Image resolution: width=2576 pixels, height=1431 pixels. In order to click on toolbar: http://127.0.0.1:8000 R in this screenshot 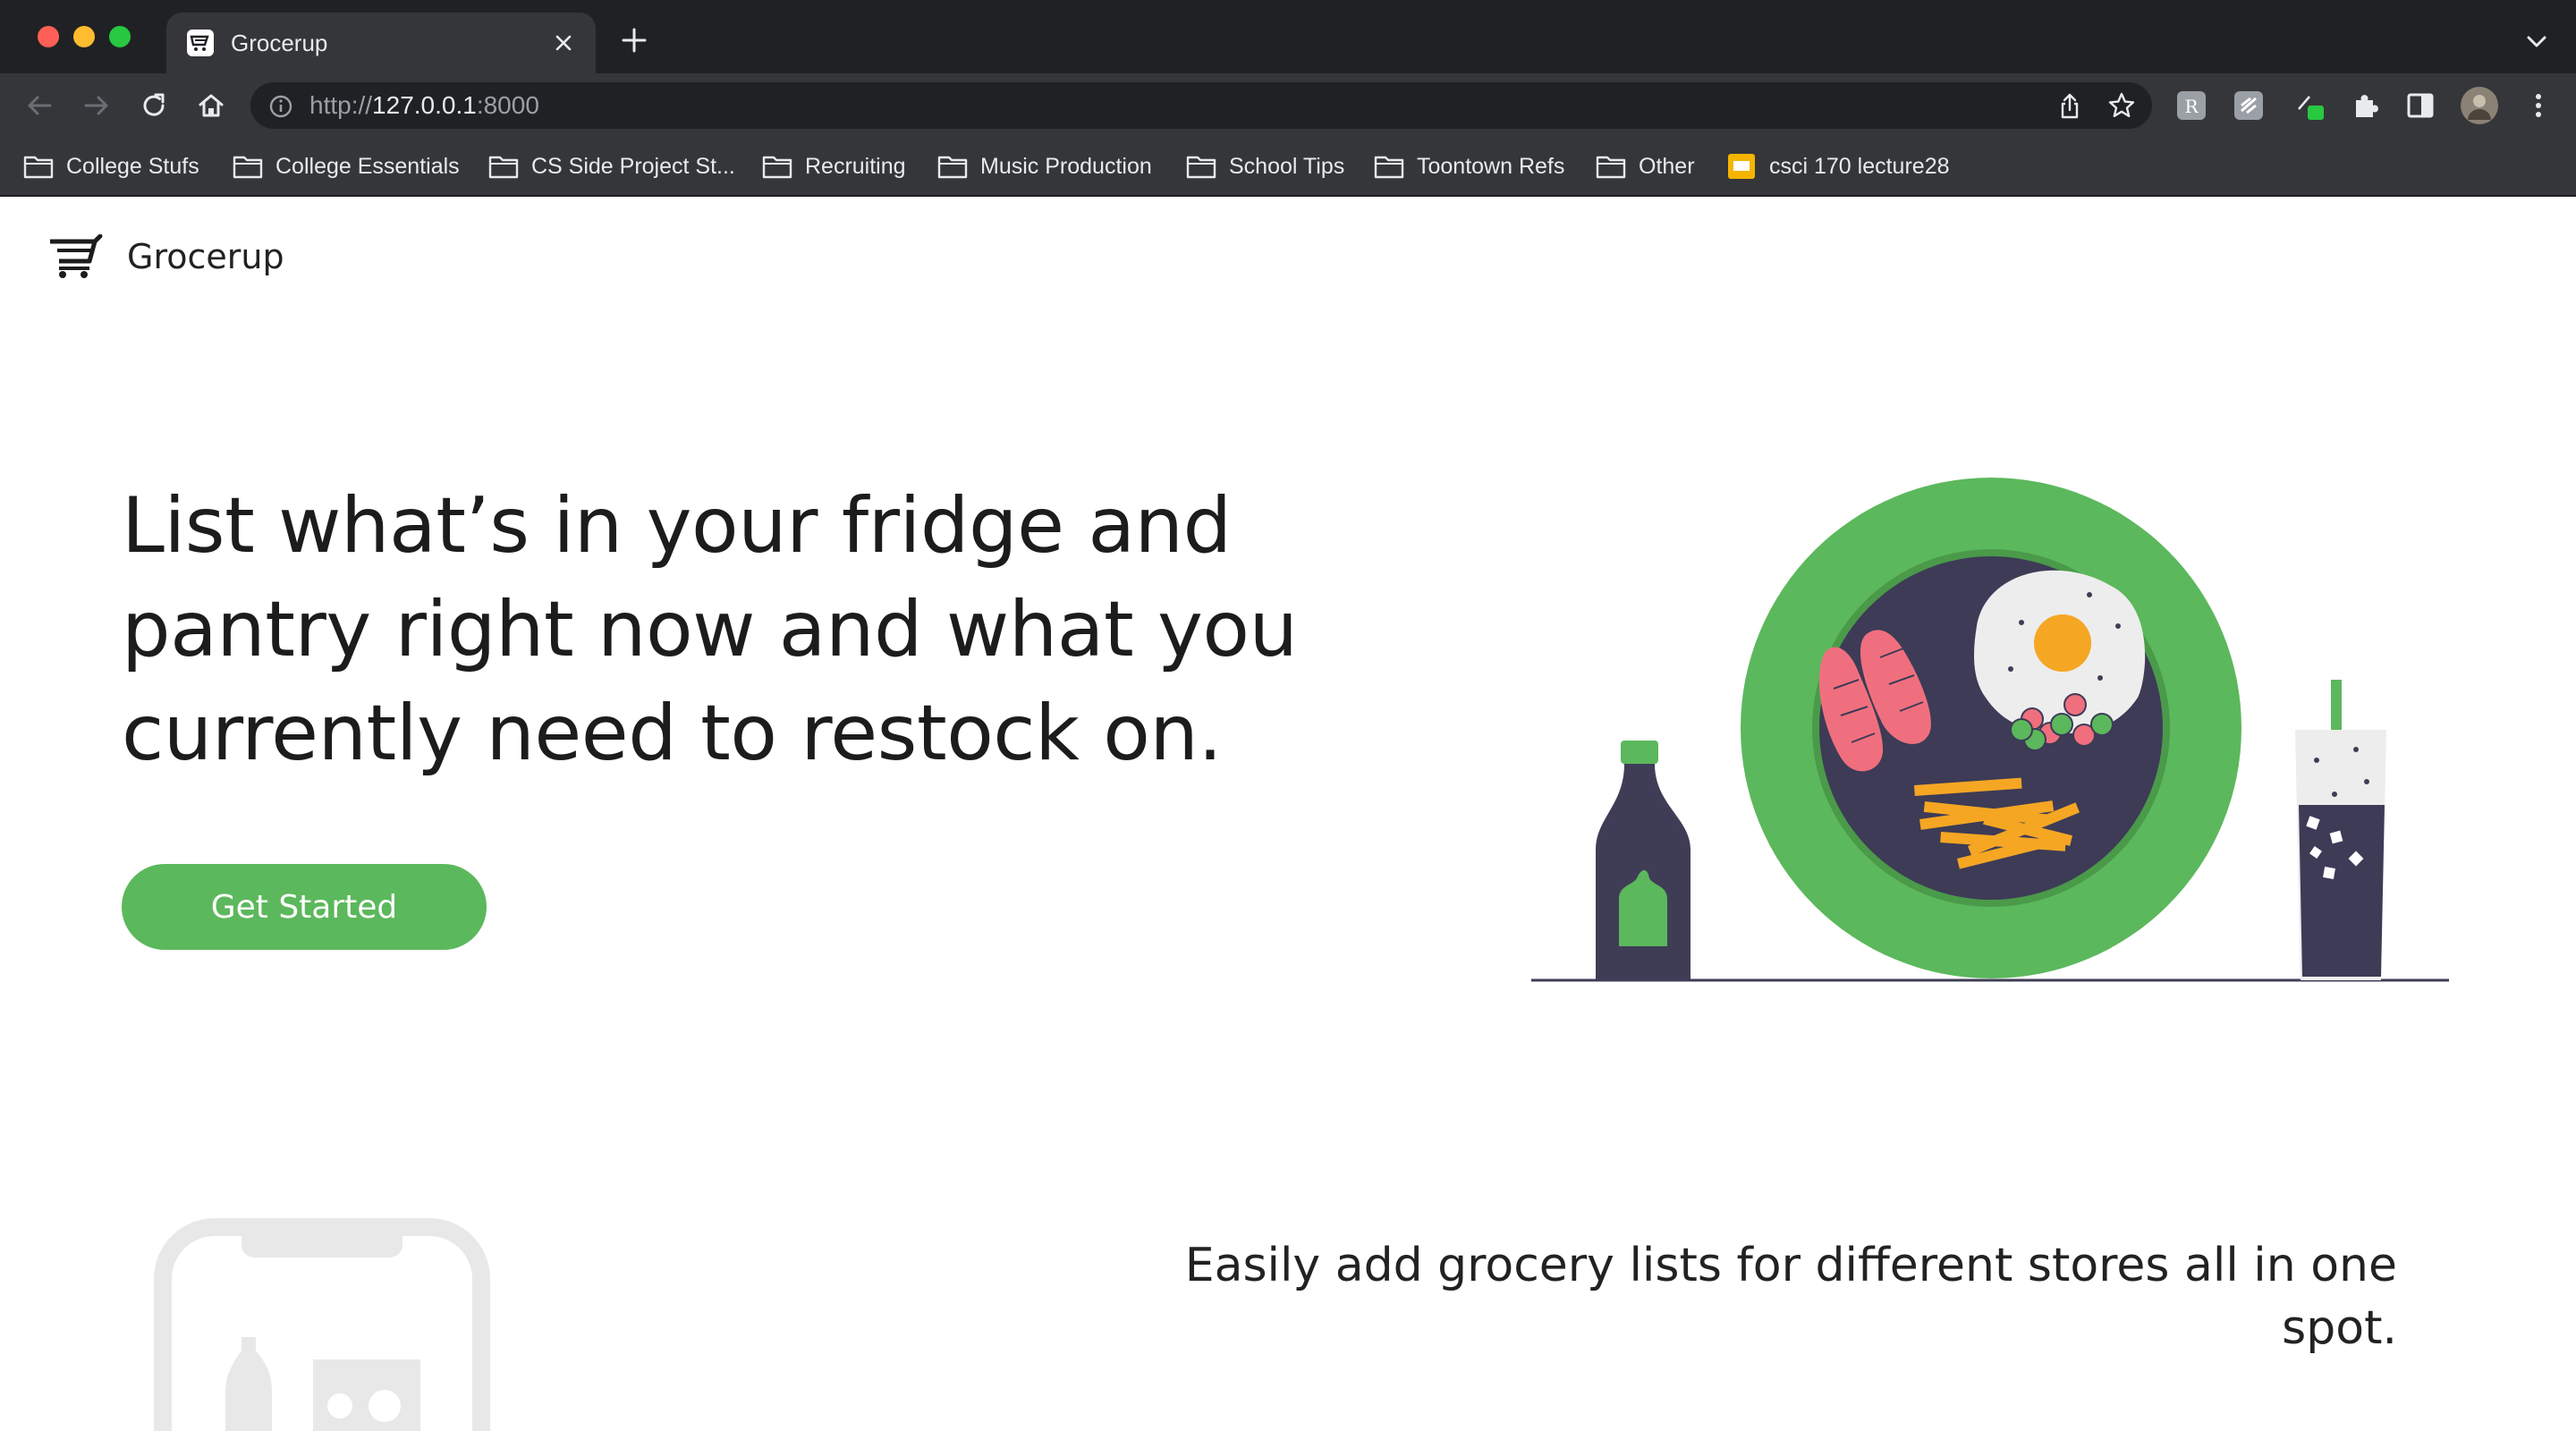, I will do `click(1288, 106)`.